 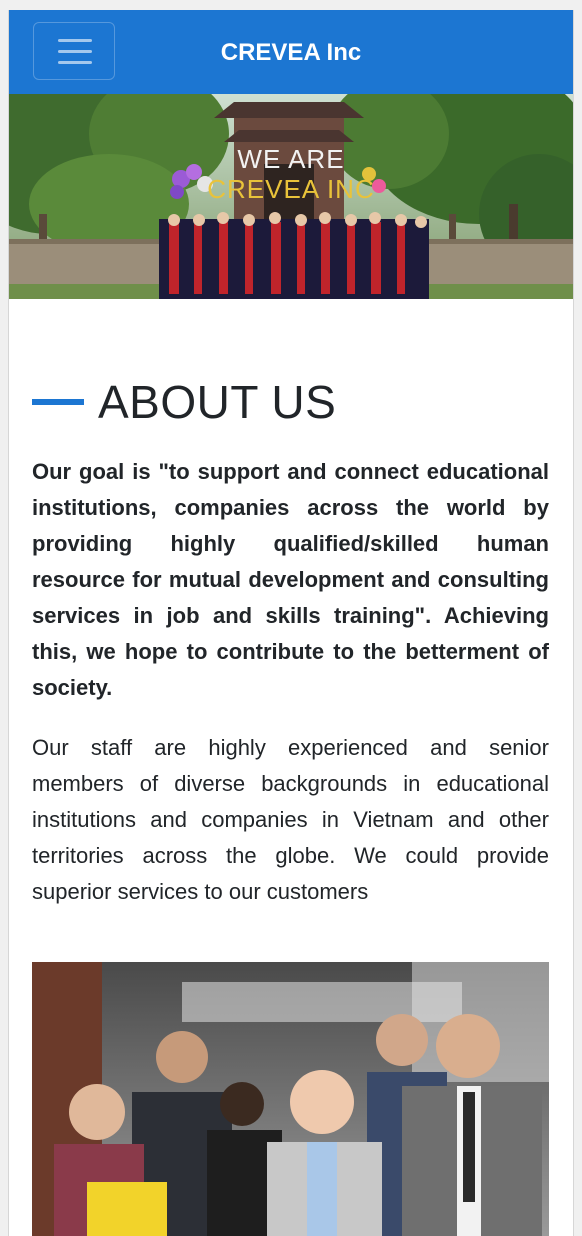 I want to click on hero-overlay-line2: CREVEA INC, so click(x=291, y=189).